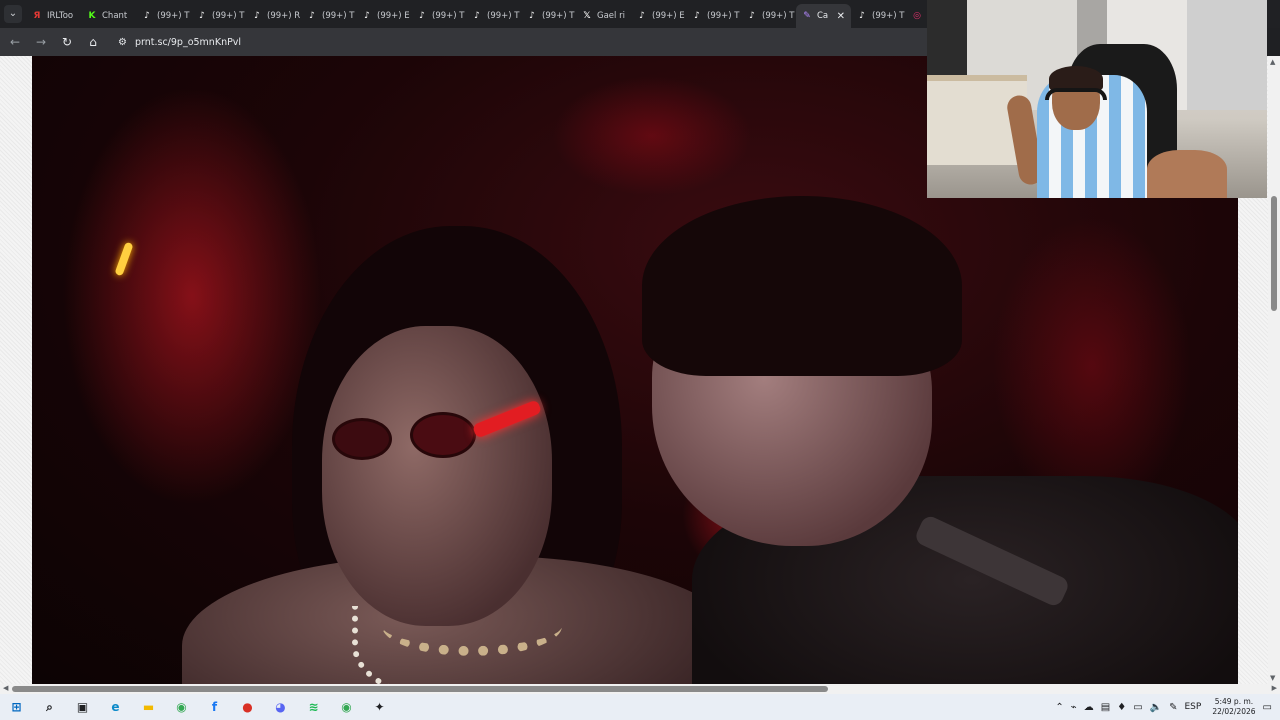 The width and height of the screenshot is (1280, 720). What do you see at coordinates (668, 16) in the screenshot?
I see `tab-title: (99+) E` at bounding box center [668, 16].